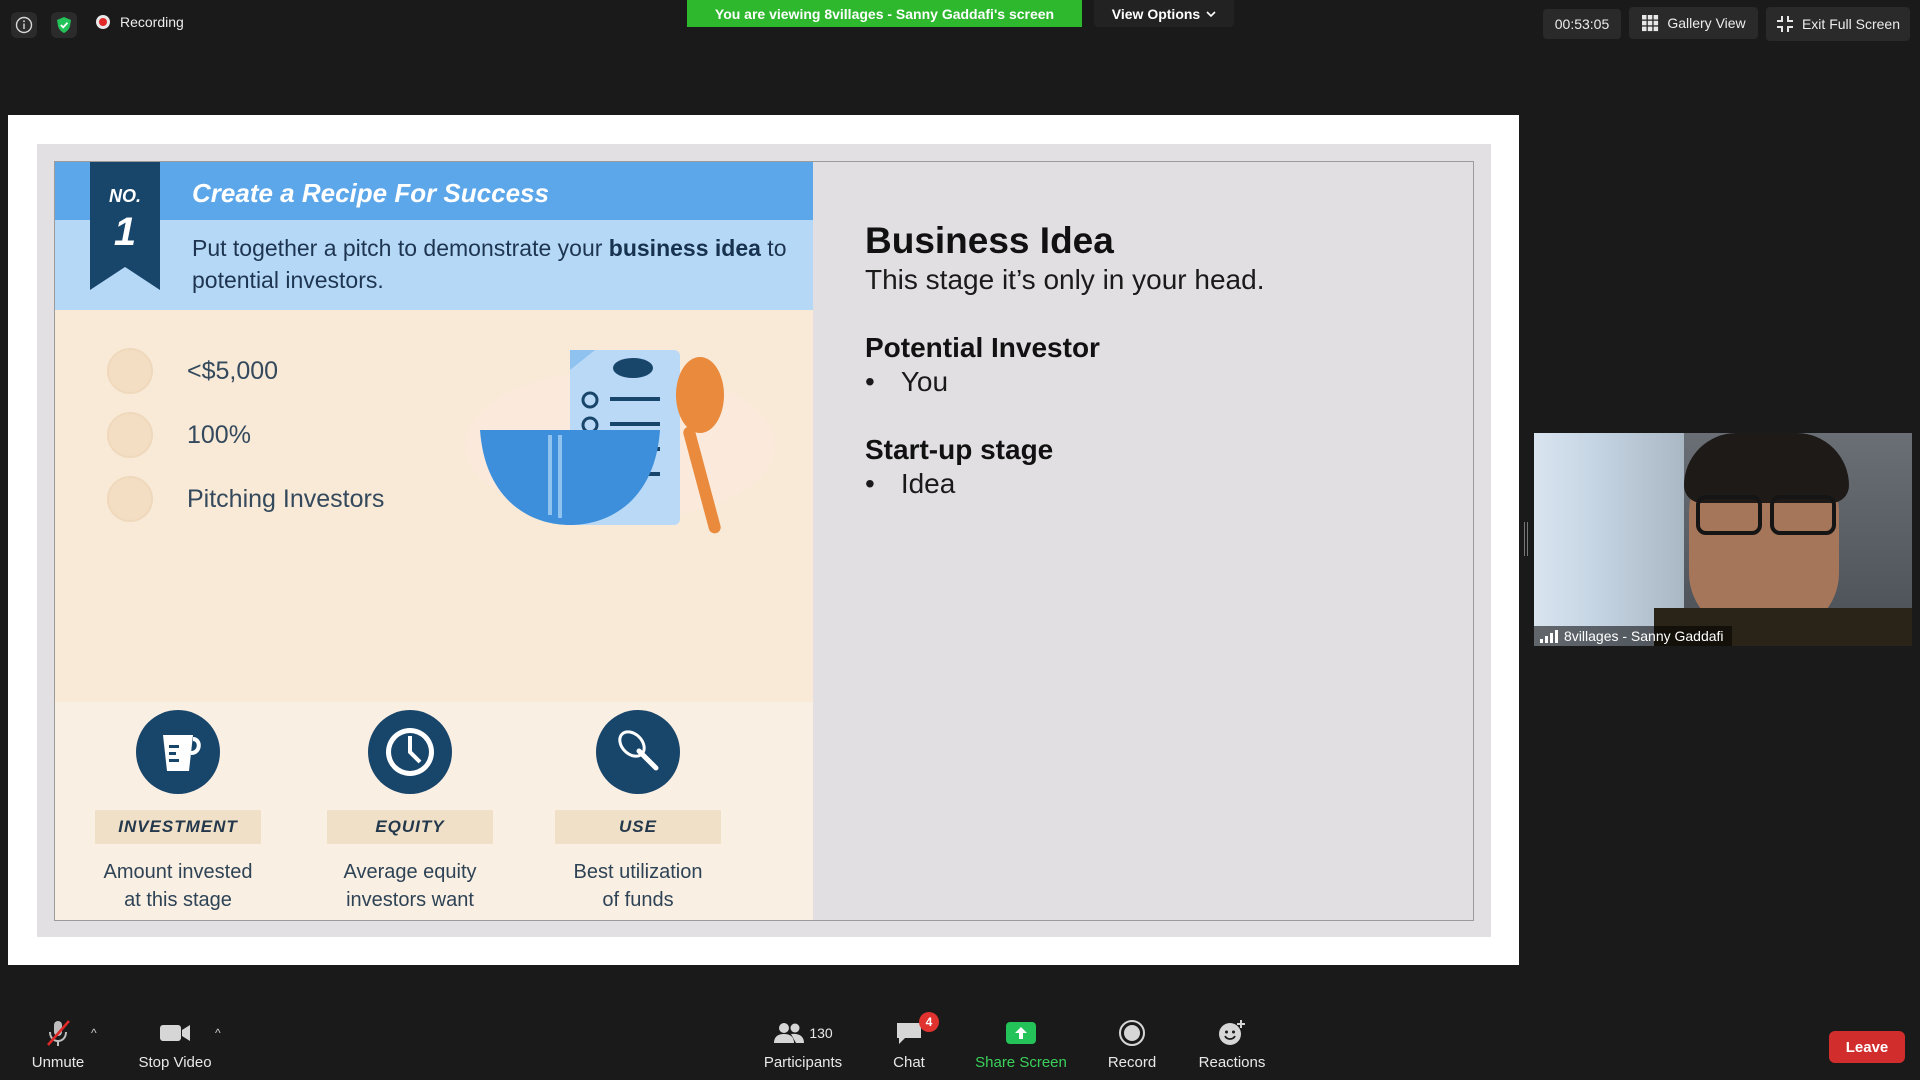  I want to click on grid-icon, so click(1650, 23).